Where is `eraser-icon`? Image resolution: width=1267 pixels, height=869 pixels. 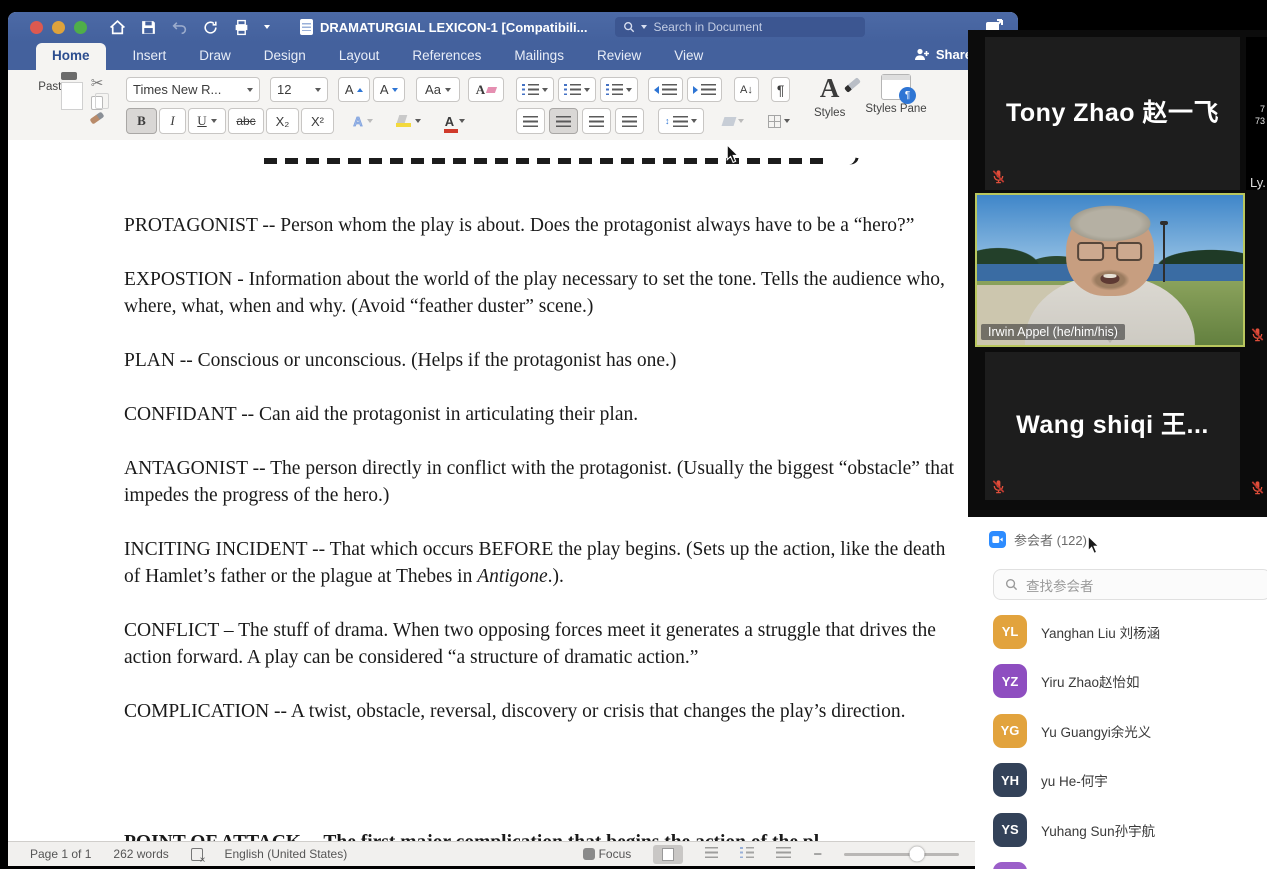 eraser-icon is located at coordinates (492, 89).